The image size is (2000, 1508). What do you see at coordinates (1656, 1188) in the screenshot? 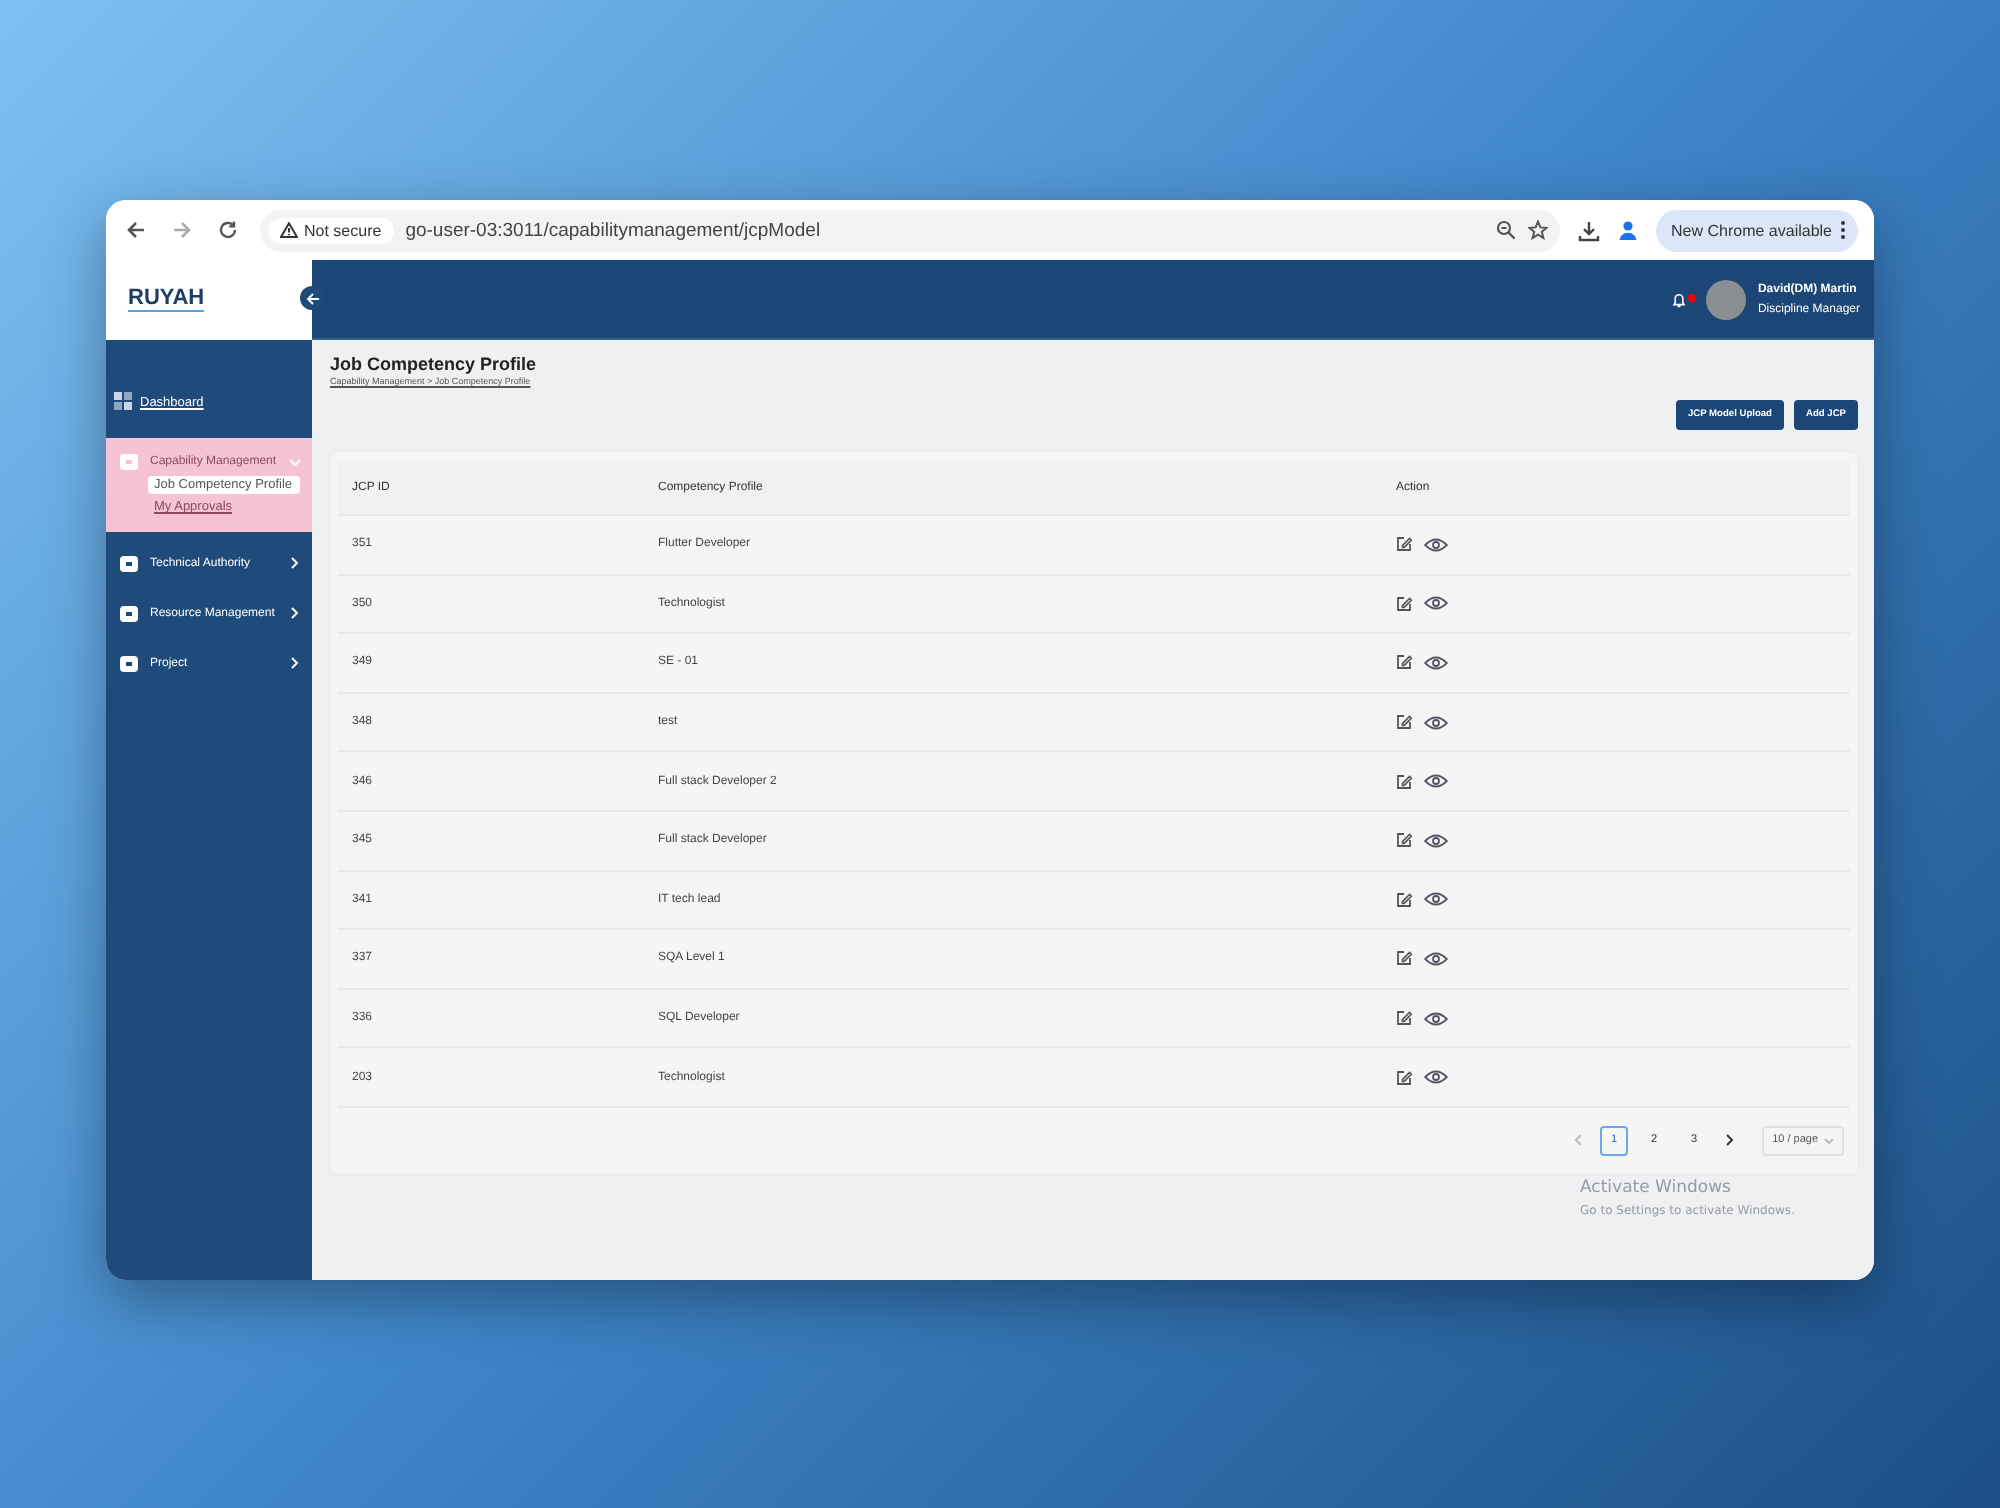
I see `activation-notice-title: Activate Windows` at bounding box center [1656, 1188].